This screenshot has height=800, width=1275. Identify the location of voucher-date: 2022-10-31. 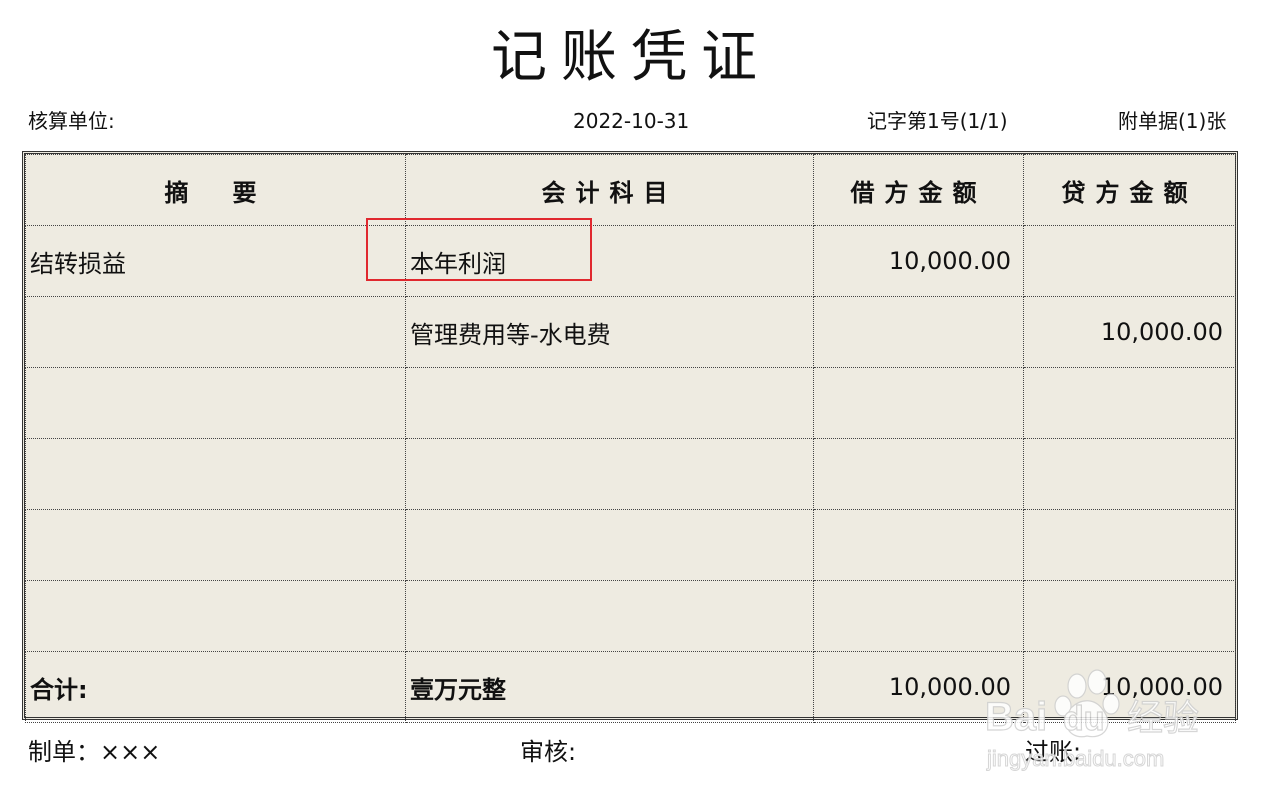
(631, 121).